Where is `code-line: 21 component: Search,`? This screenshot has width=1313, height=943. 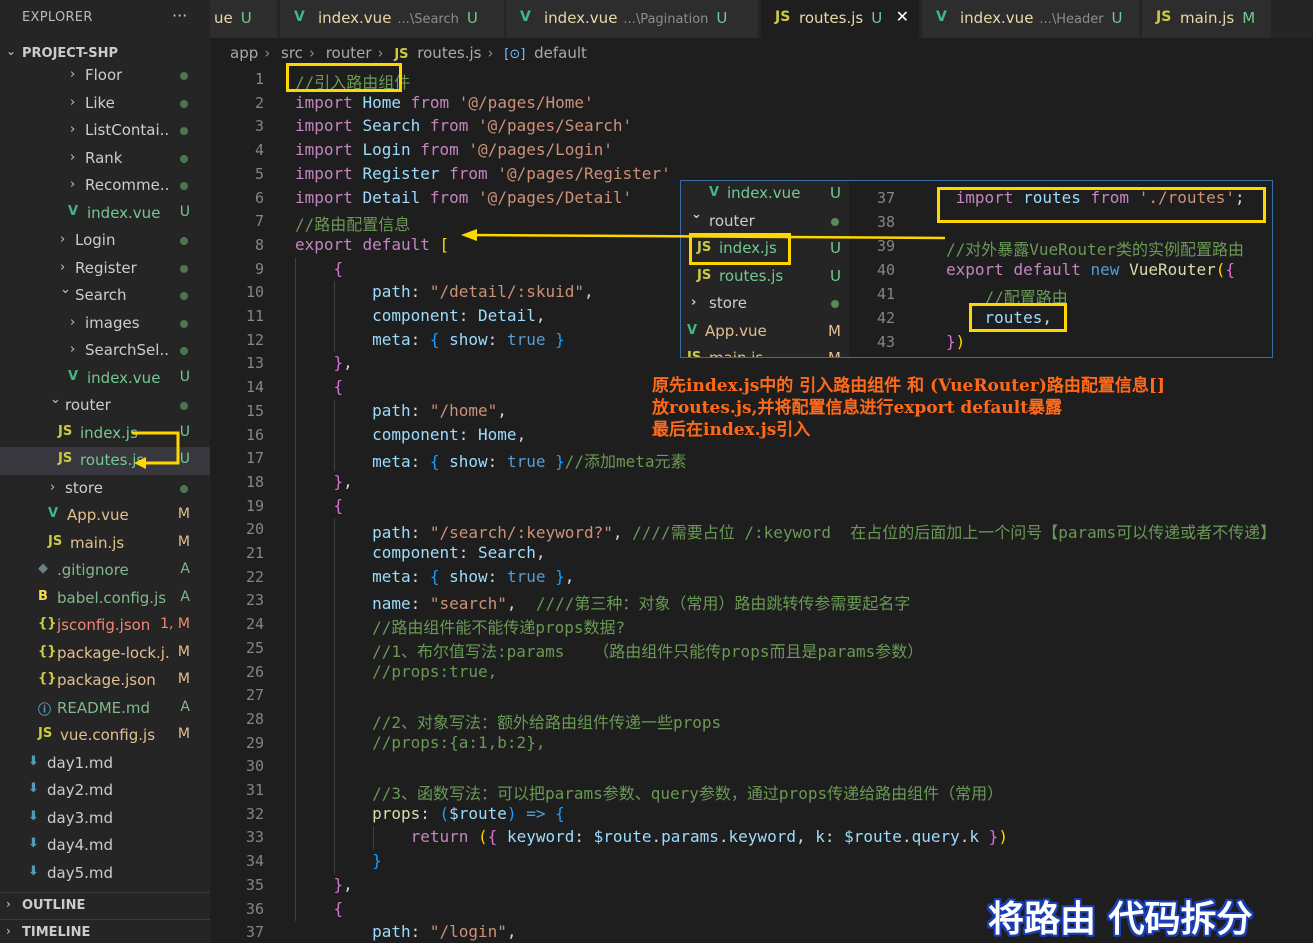
code-line: 21 component: Search, is located at coordinates (761, 554).